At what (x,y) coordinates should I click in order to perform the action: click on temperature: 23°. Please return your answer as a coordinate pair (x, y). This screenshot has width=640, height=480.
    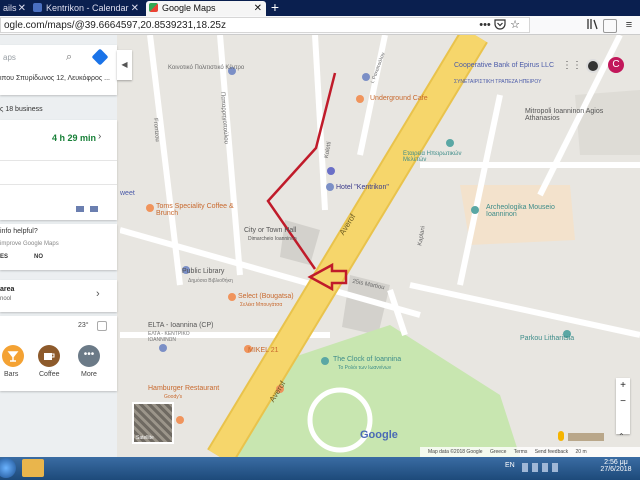
    Looking at the image, I should click on (83, 325).